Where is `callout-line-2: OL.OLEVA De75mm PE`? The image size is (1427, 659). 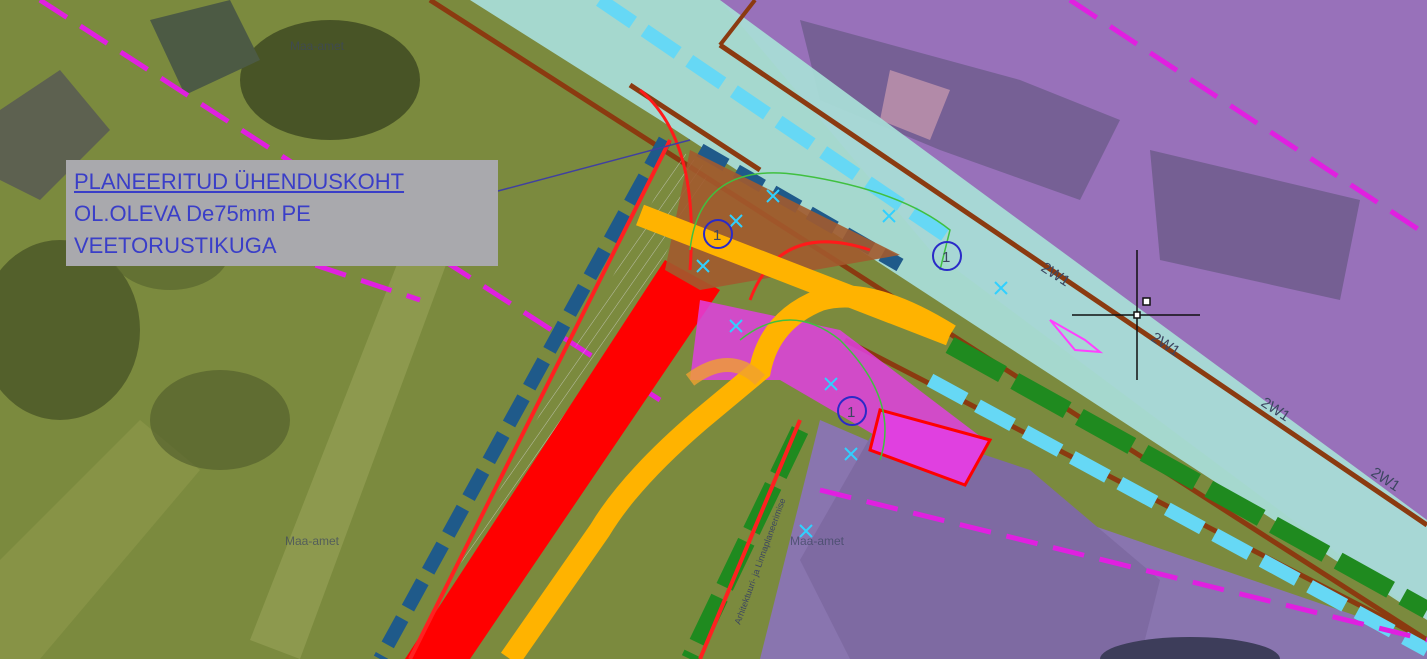 callout-line-2: OL.OLEVA De75mm PE is located at coordinates (192, 213).